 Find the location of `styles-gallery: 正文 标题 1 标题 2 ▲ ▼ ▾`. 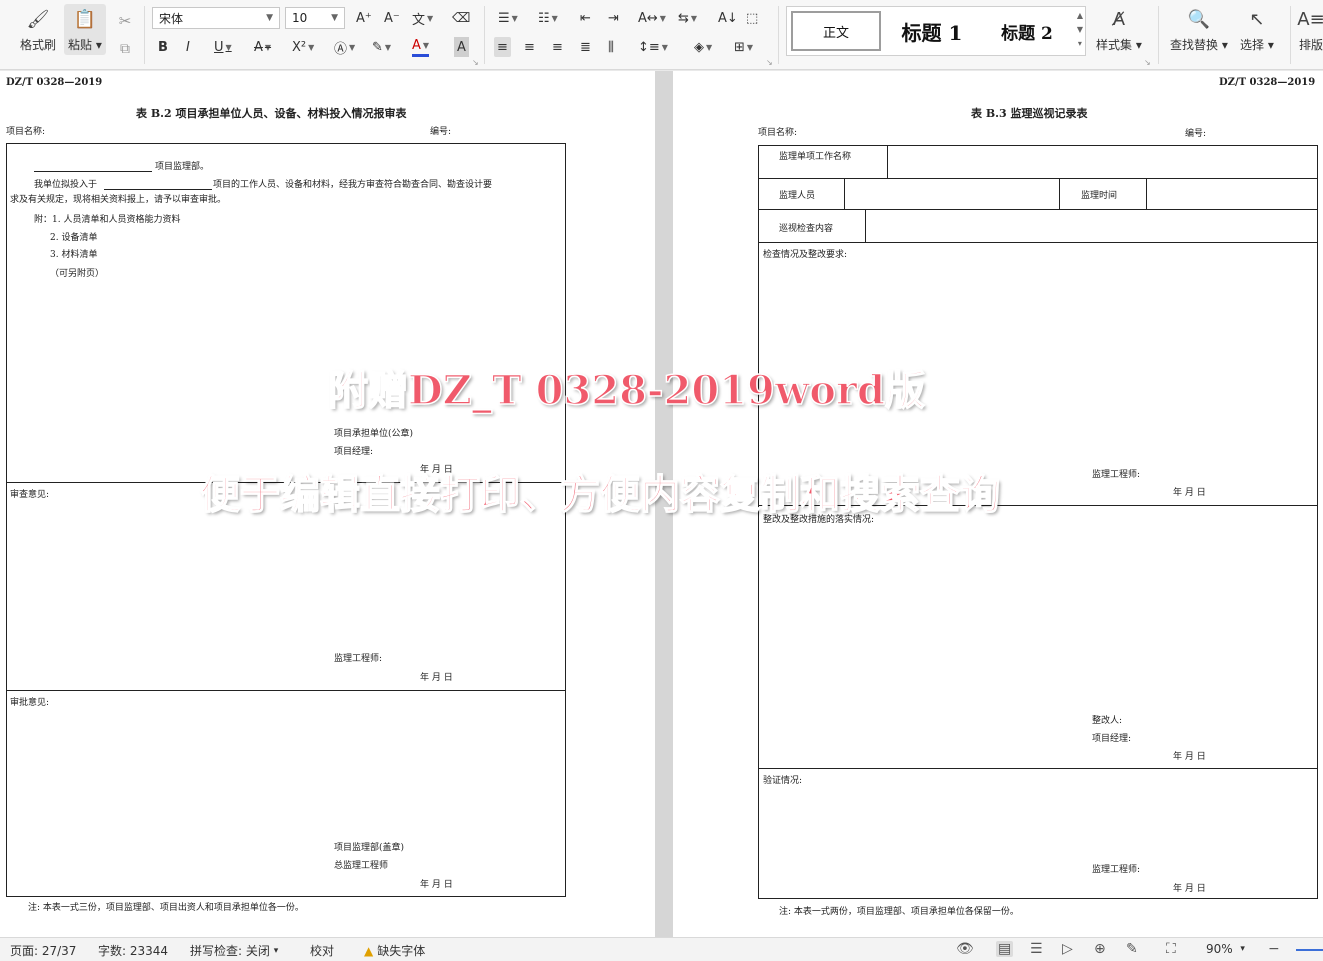

styles-gallery: 正文 标题 1 标题 2 ▲ ▼ ▾ is located at coordinates (936, 31).